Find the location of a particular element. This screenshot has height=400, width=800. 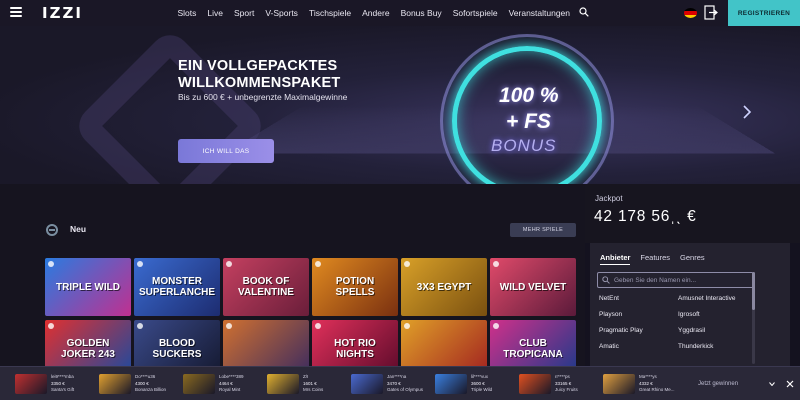

language-flag-icon is located at coordinates (690, 13).